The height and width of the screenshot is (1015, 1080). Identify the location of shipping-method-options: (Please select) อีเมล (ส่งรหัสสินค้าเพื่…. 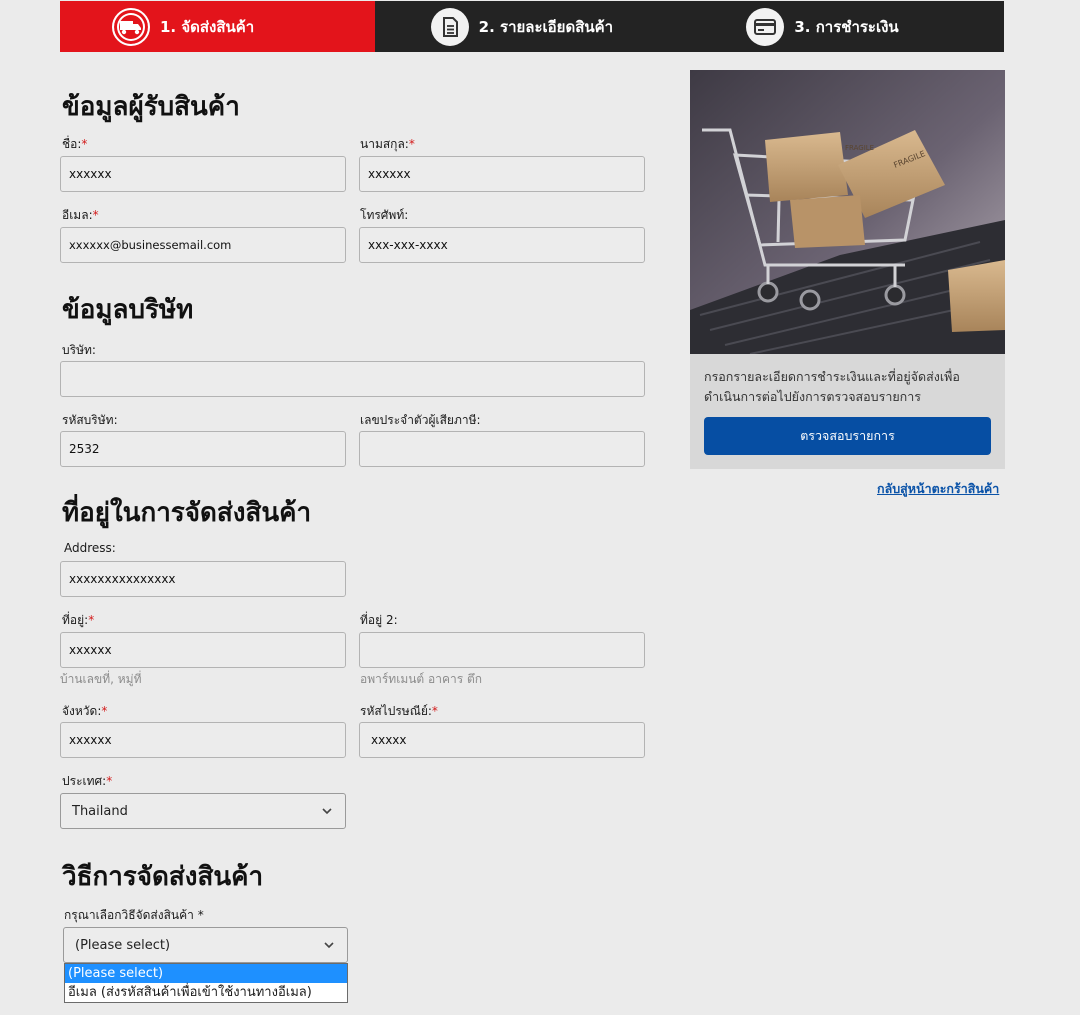
(206, 983).